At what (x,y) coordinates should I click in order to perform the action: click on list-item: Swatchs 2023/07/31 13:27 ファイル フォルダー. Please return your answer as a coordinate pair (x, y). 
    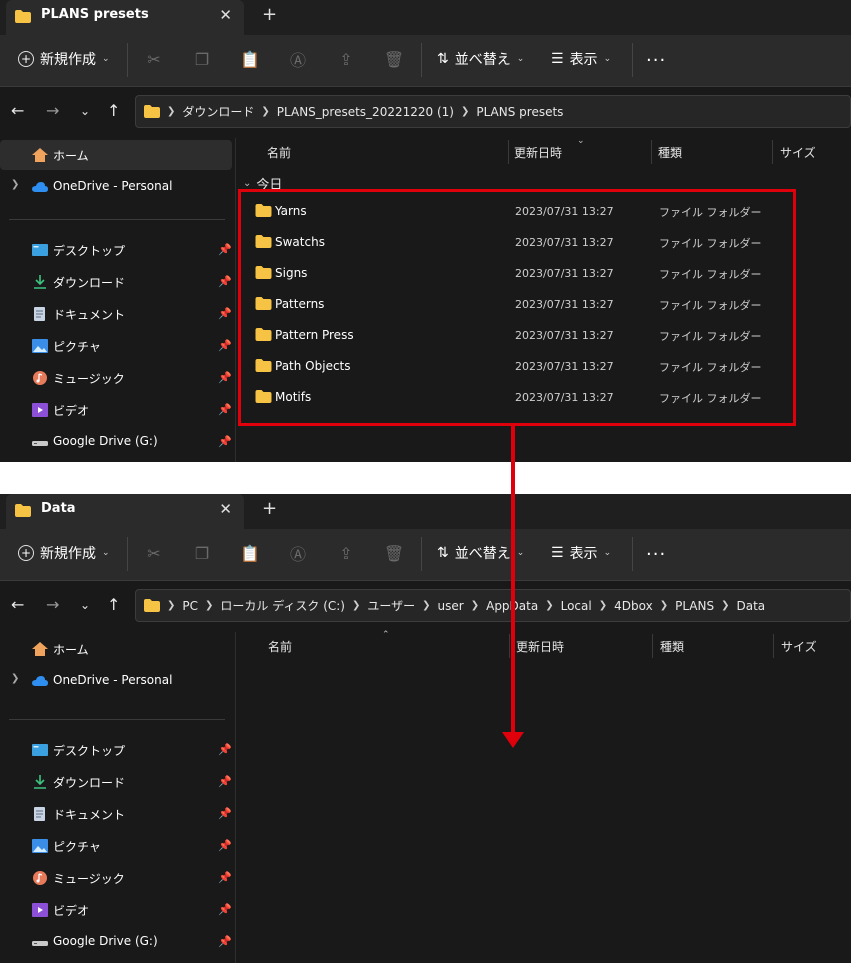
    Looking at the image, I should click on (531, 242).